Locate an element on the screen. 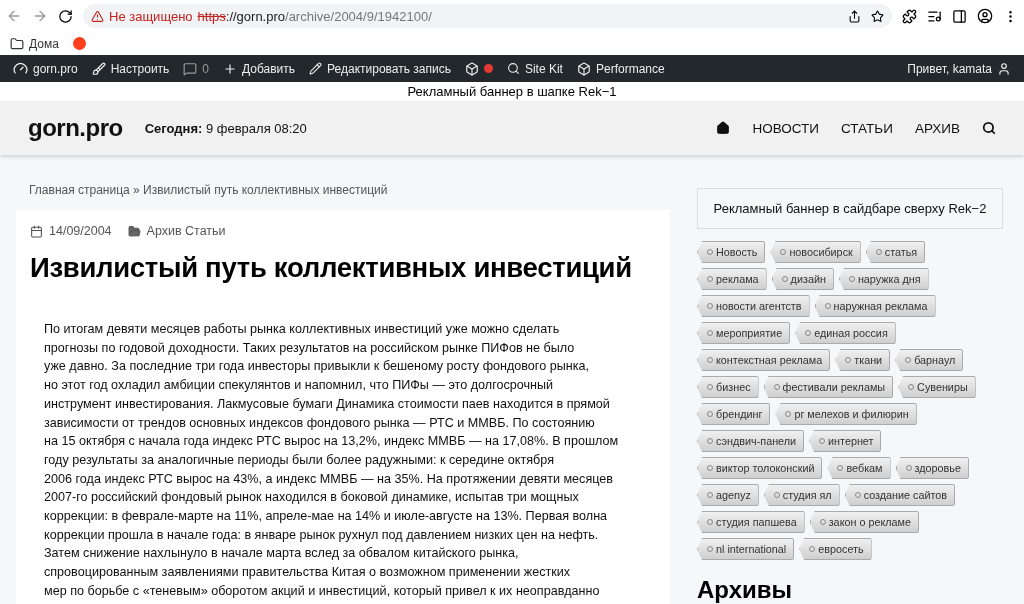 Image resolution: width=1024 pixels, height=604 pixels. ad-banner: Рекламный баннер в шапке Rek−1 is located at coordinates (512, 91).